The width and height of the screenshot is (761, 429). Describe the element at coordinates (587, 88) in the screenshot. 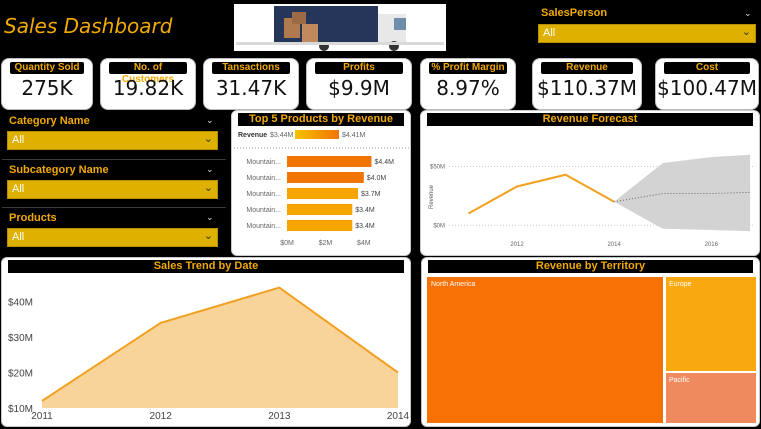

I see `kpi-value: $110.37M` at that location.